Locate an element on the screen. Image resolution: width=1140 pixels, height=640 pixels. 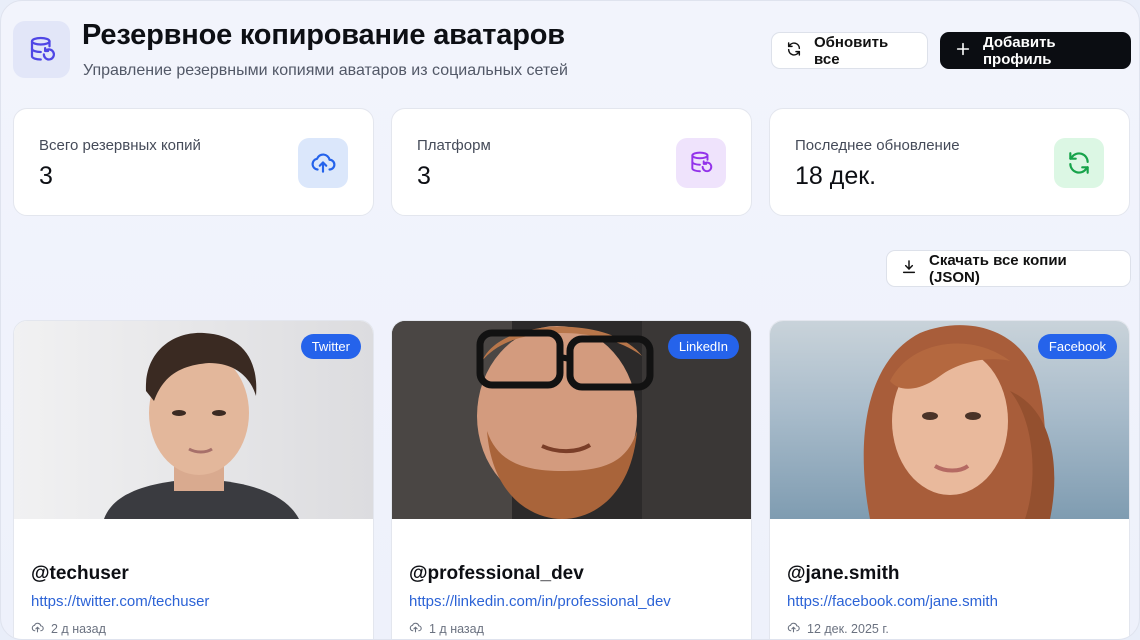
page-title: Резервное копирование аватаров is located at coordinates (323, 35).